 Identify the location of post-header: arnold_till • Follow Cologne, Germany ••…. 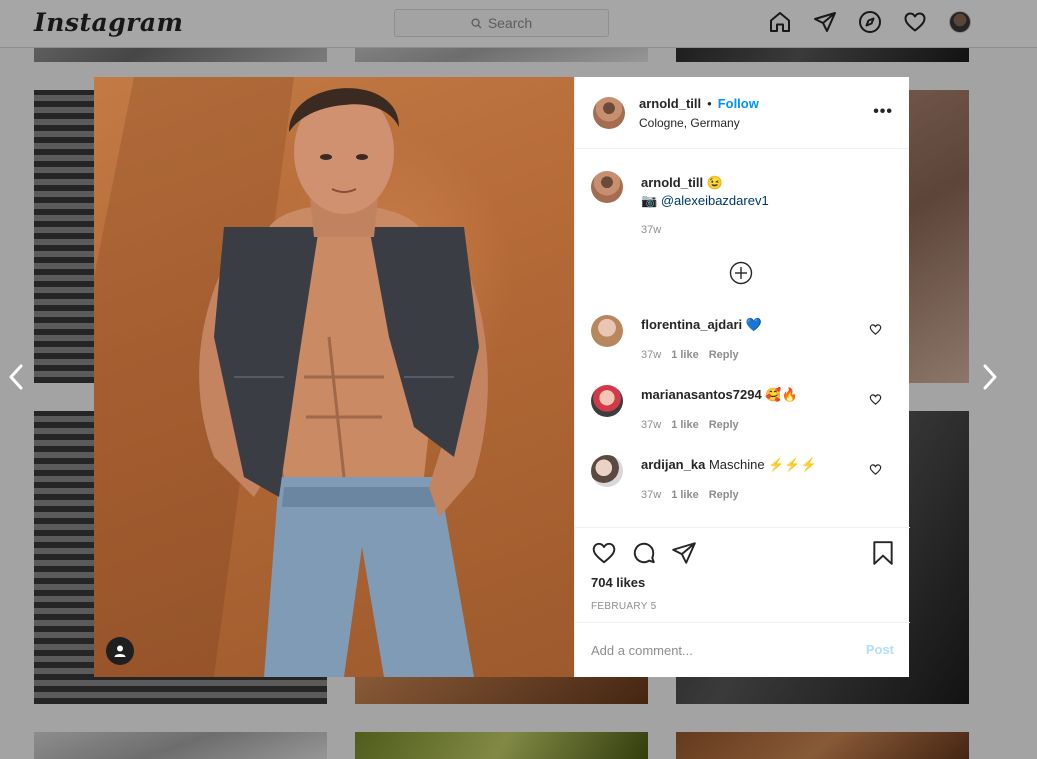
(742, 113).